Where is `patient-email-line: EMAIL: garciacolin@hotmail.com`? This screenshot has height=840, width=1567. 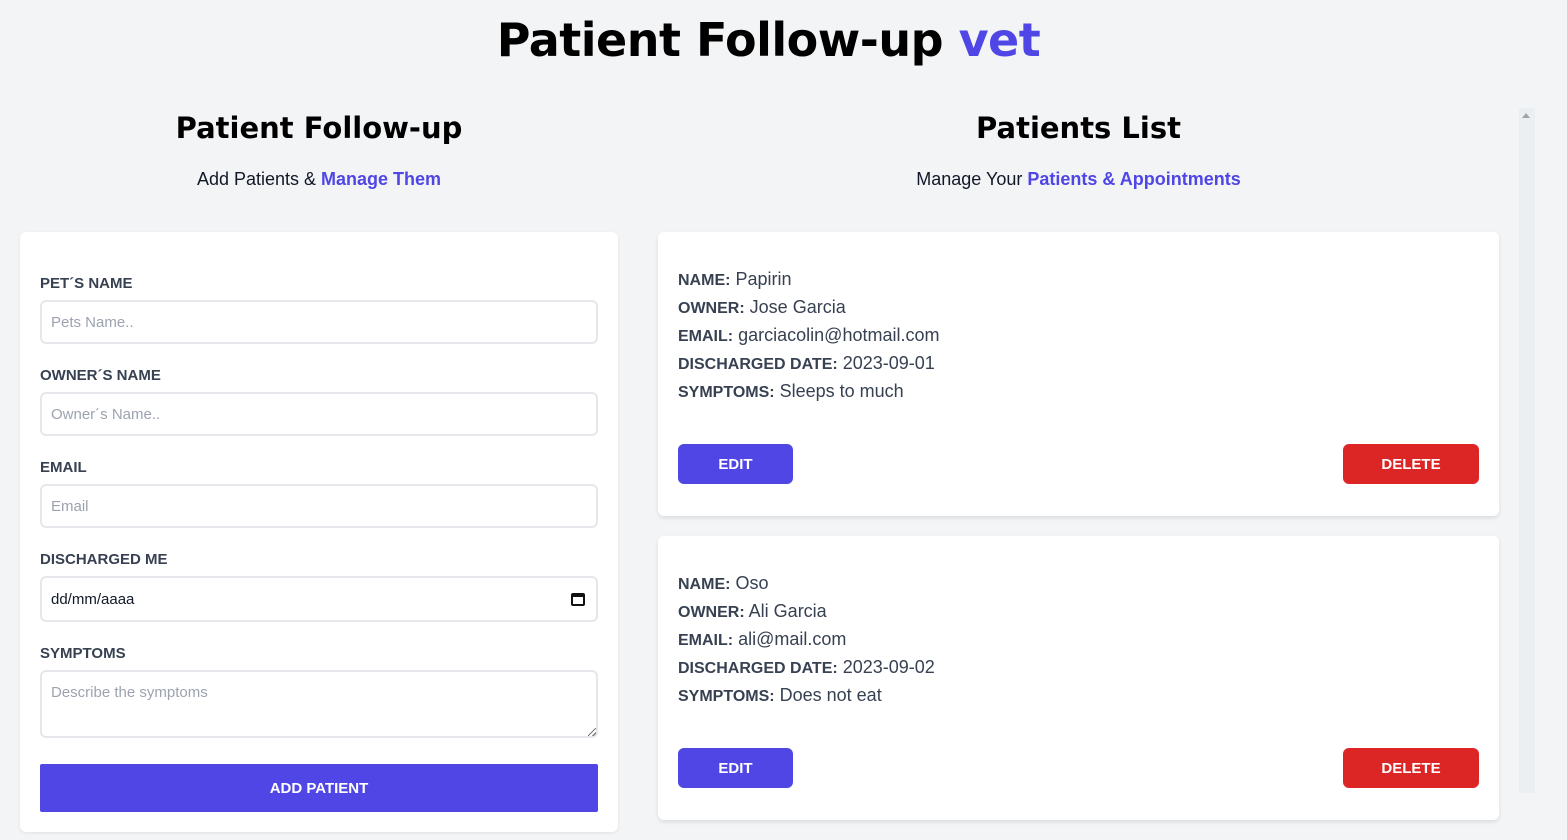 patient-email-line: EMAIL: garciacolin@hotmail.com is located at coordinates (808, 336).